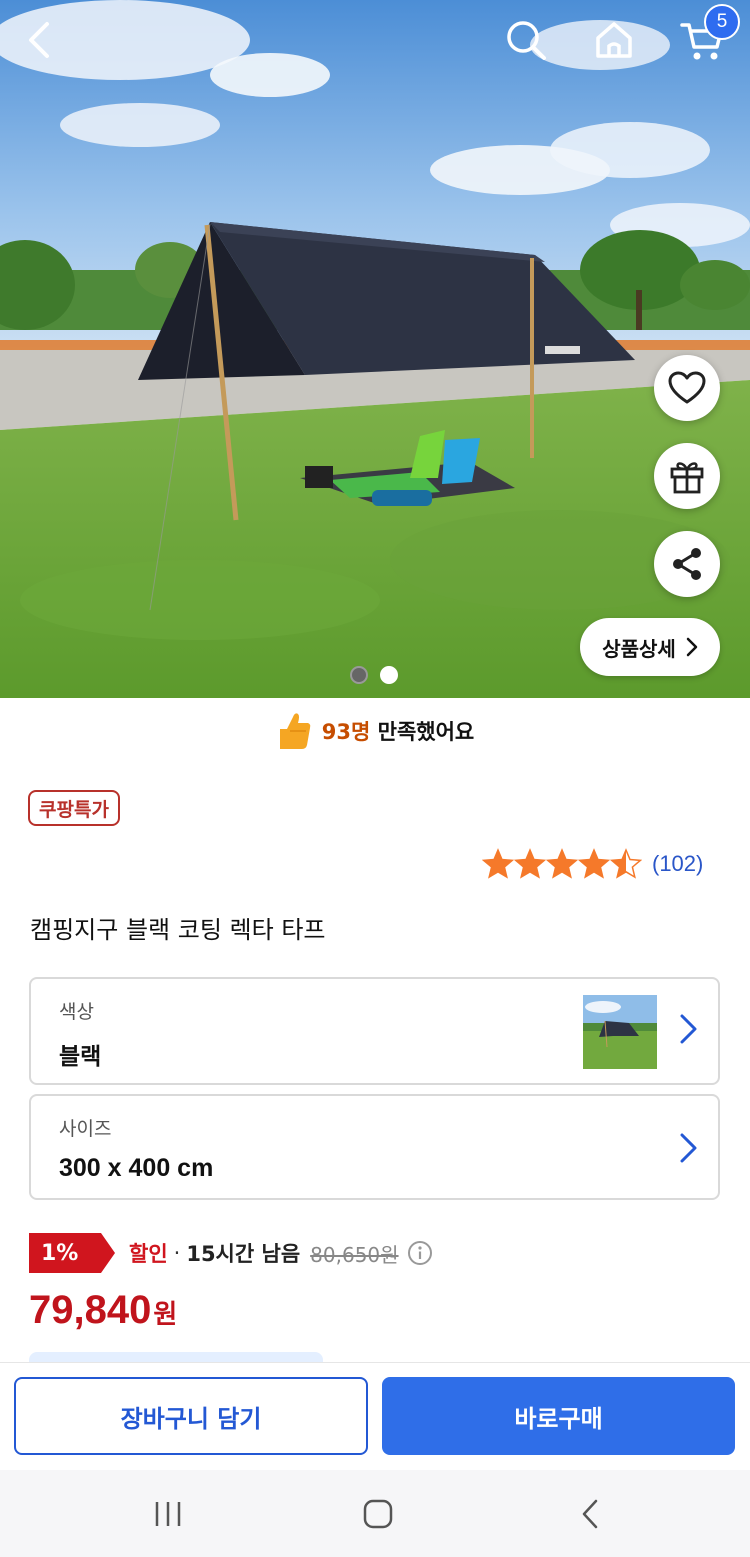 The image size is (750, 1557). What do you see at coordinates (74, 808) in the screenshot?
I see `coupang-deal-badge: 쿠팡특가` at bounding box center [74, 808].